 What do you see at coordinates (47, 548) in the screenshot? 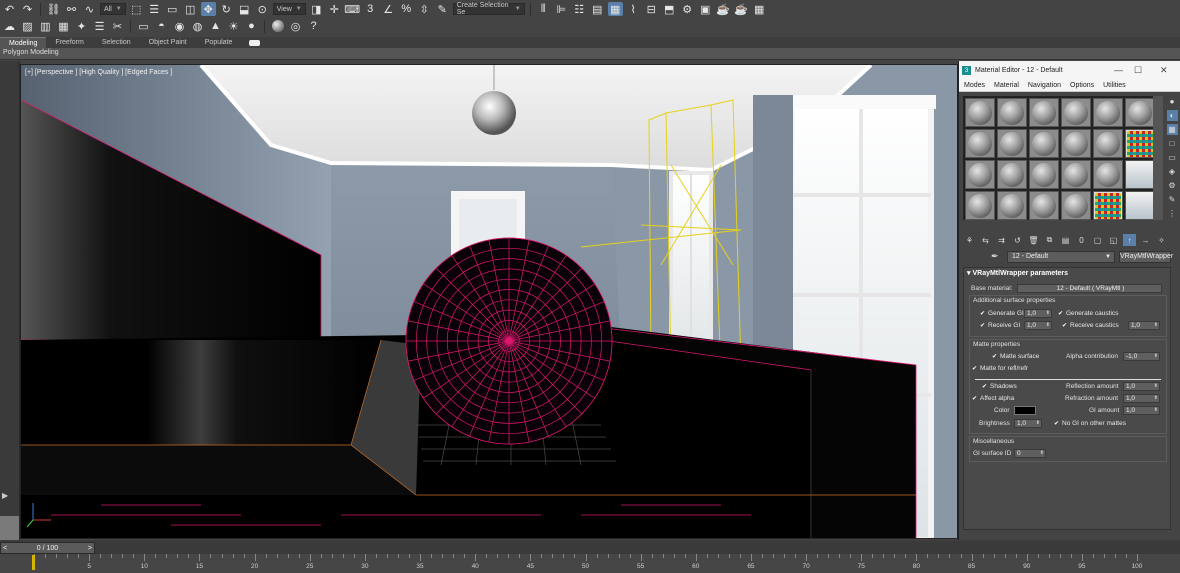
I see `time-slider: < 0 / 100 >` at bounding box center [47, 548].